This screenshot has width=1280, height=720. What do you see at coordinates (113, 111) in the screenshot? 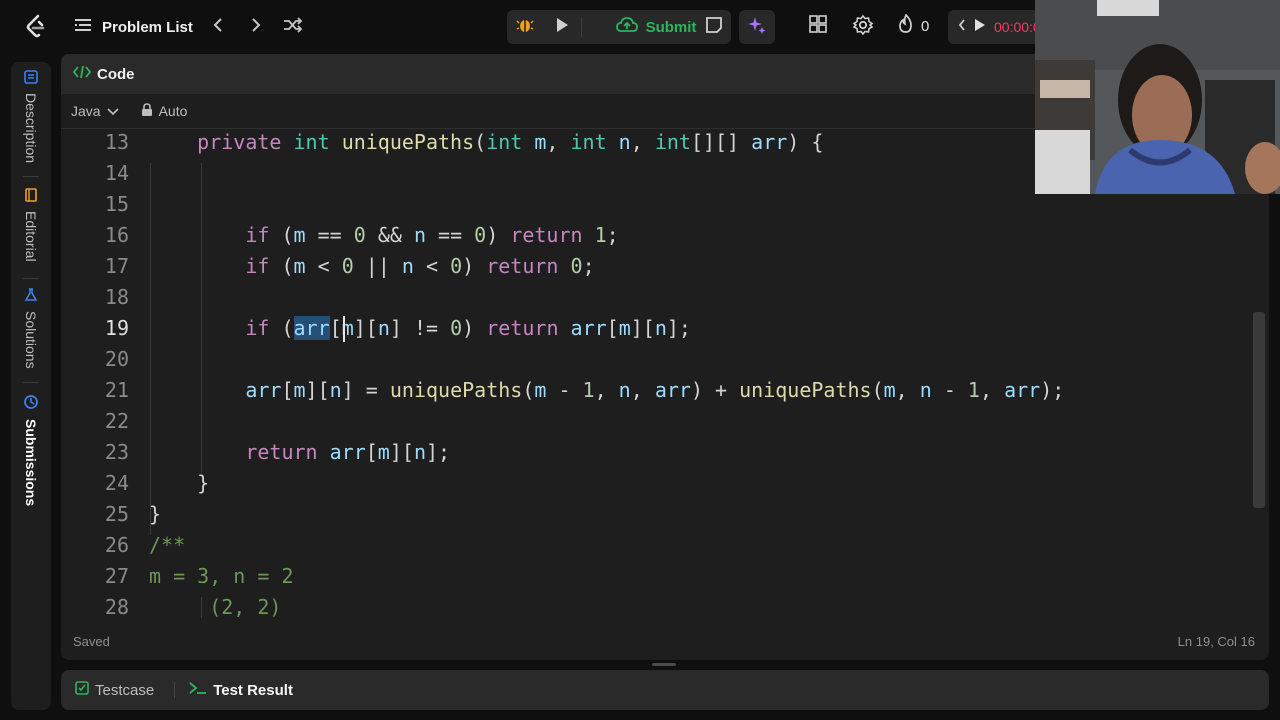
I see `chevron-down-icon` at bounding box center [113, 111].